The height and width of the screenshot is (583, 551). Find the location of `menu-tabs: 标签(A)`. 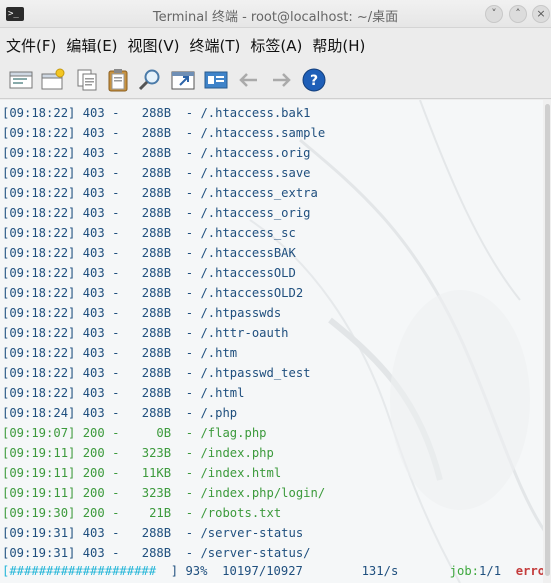

menu-tabs: 标签(A) is located at coordinates (276, 45).